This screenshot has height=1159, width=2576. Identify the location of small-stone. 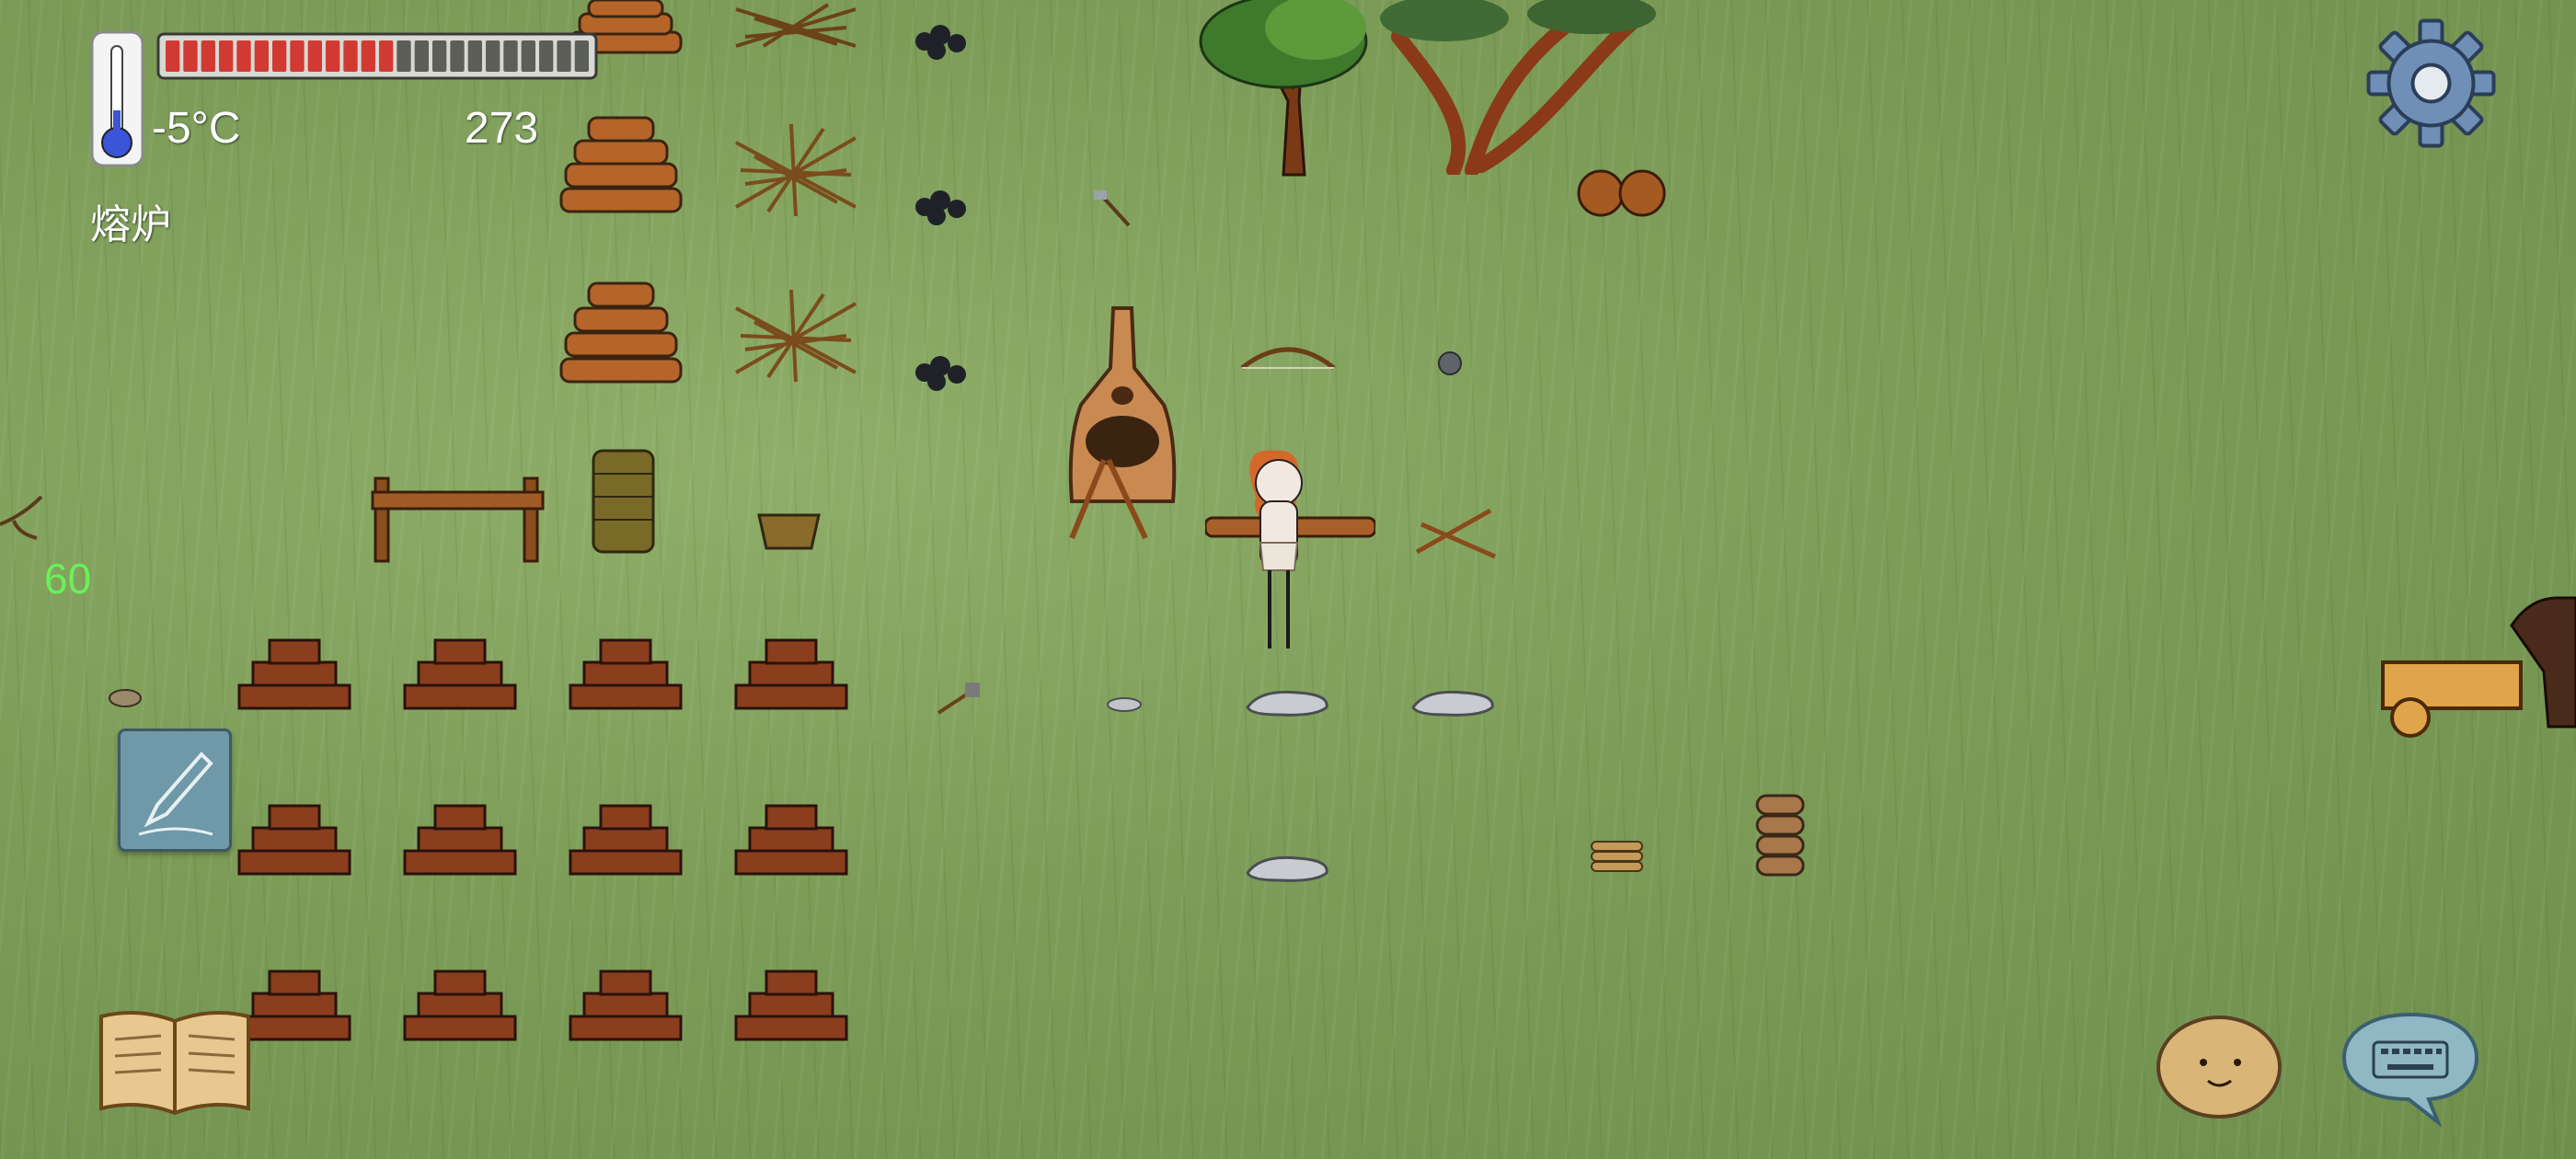
(125, 698).